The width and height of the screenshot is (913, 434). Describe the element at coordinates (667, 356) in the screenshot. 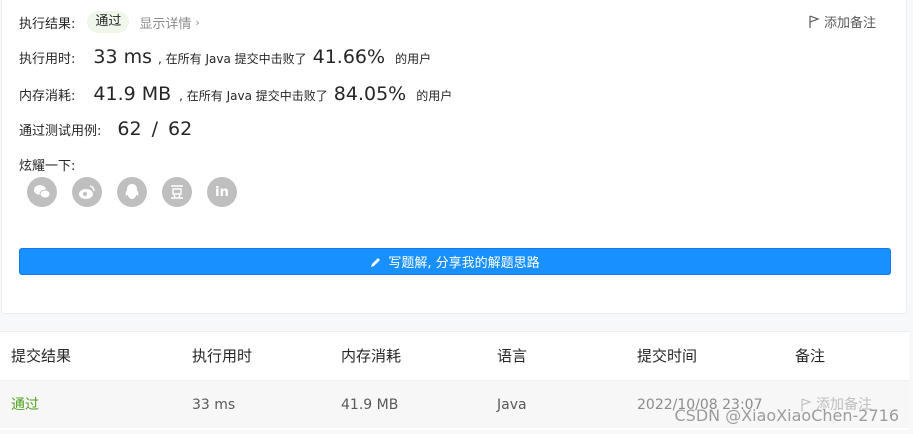

I see `header-time: 提交时间` at that location.